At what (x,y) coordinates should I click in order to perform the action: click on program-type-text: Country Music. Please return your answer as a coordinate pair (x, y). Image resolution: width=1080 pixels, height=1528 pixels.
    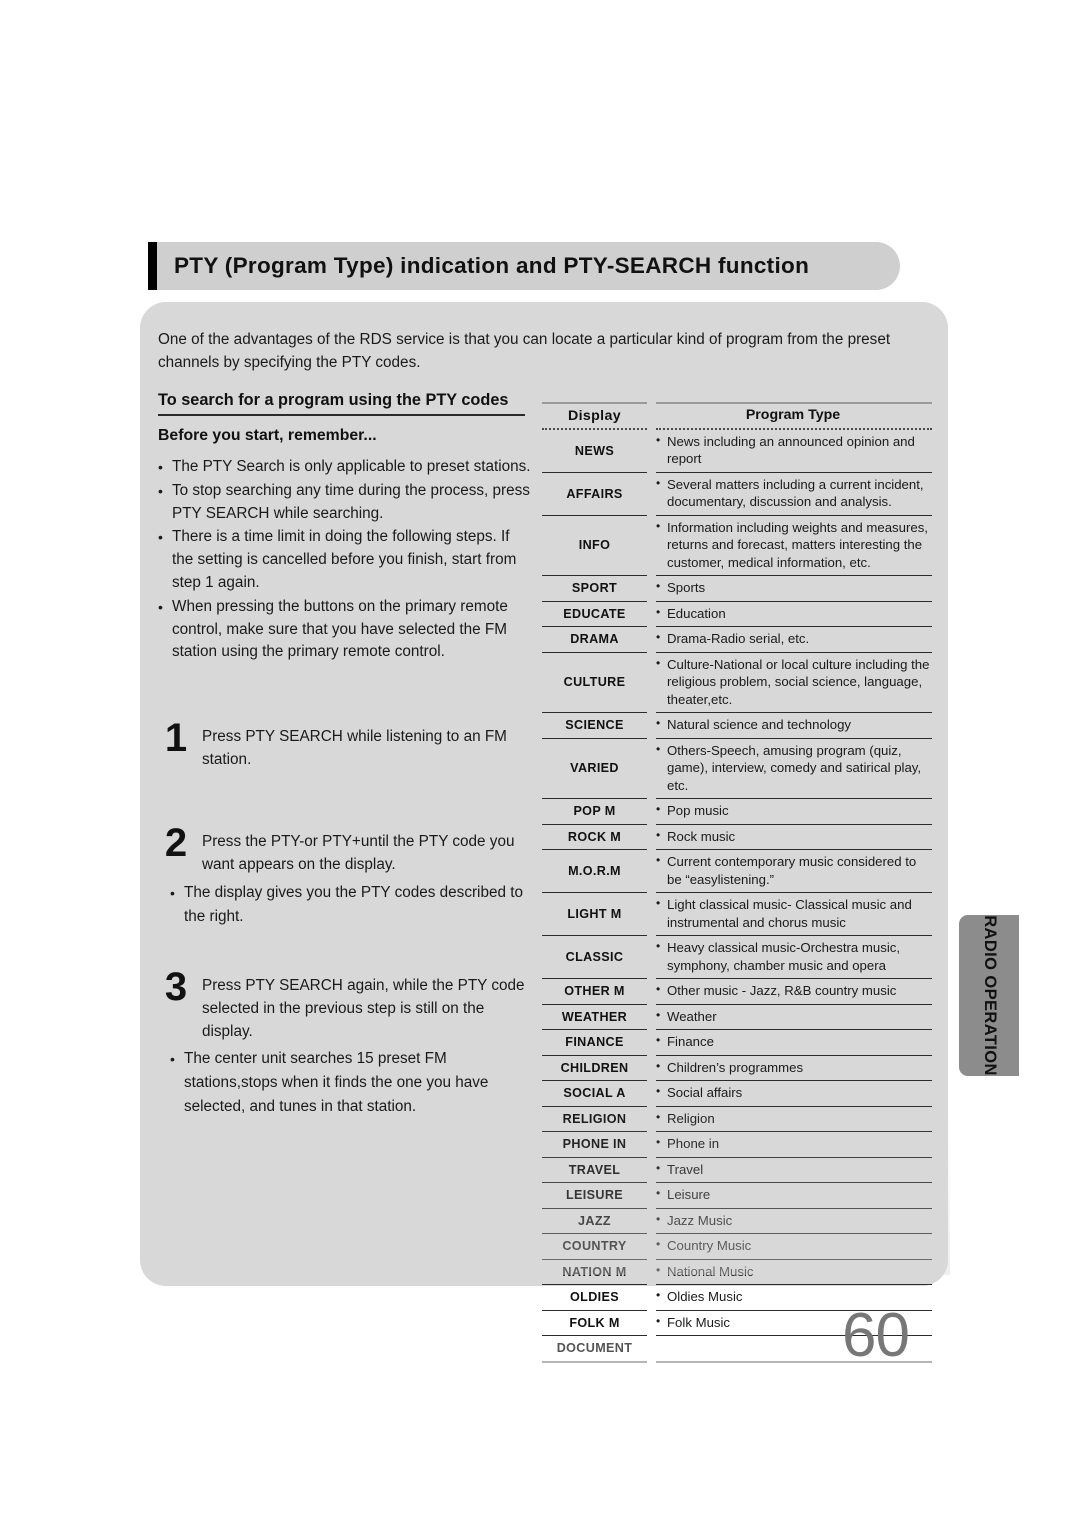
    Looking at the image, I should click on (793, 1245).